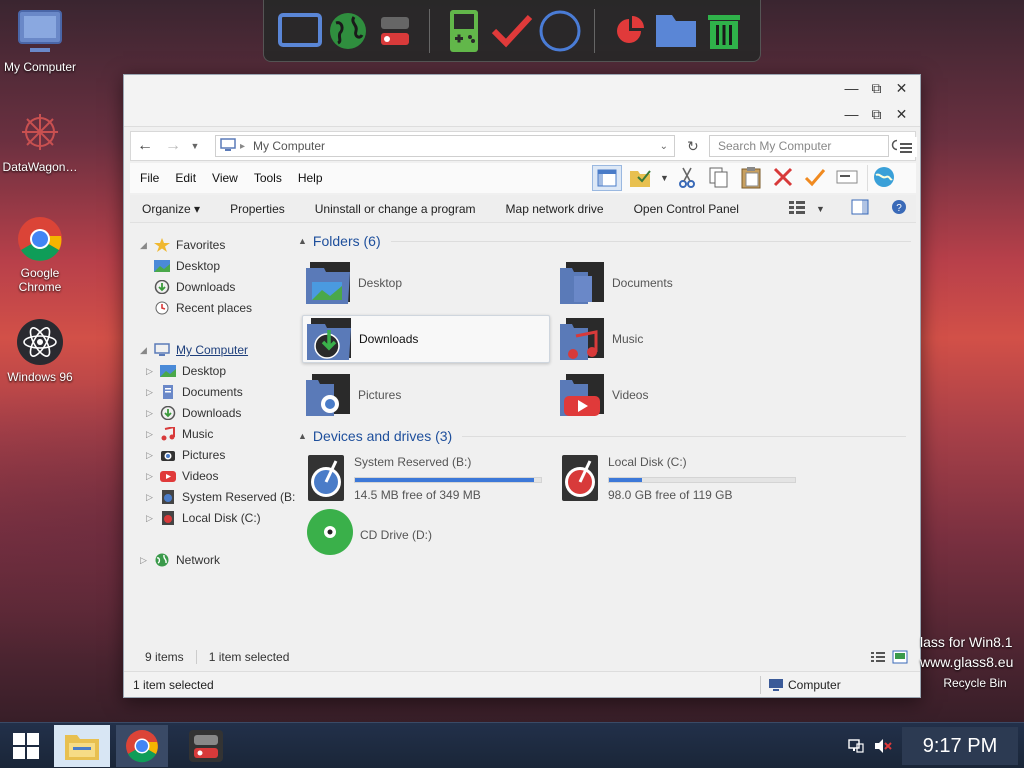 Image resolution: width=1024 pixels, height=768 pixels. What do you see at coordinates (186, 371) in the screenshot?
I see `nav-computer-desktop: ▷ Desktop` at bounding box center [186, 371].